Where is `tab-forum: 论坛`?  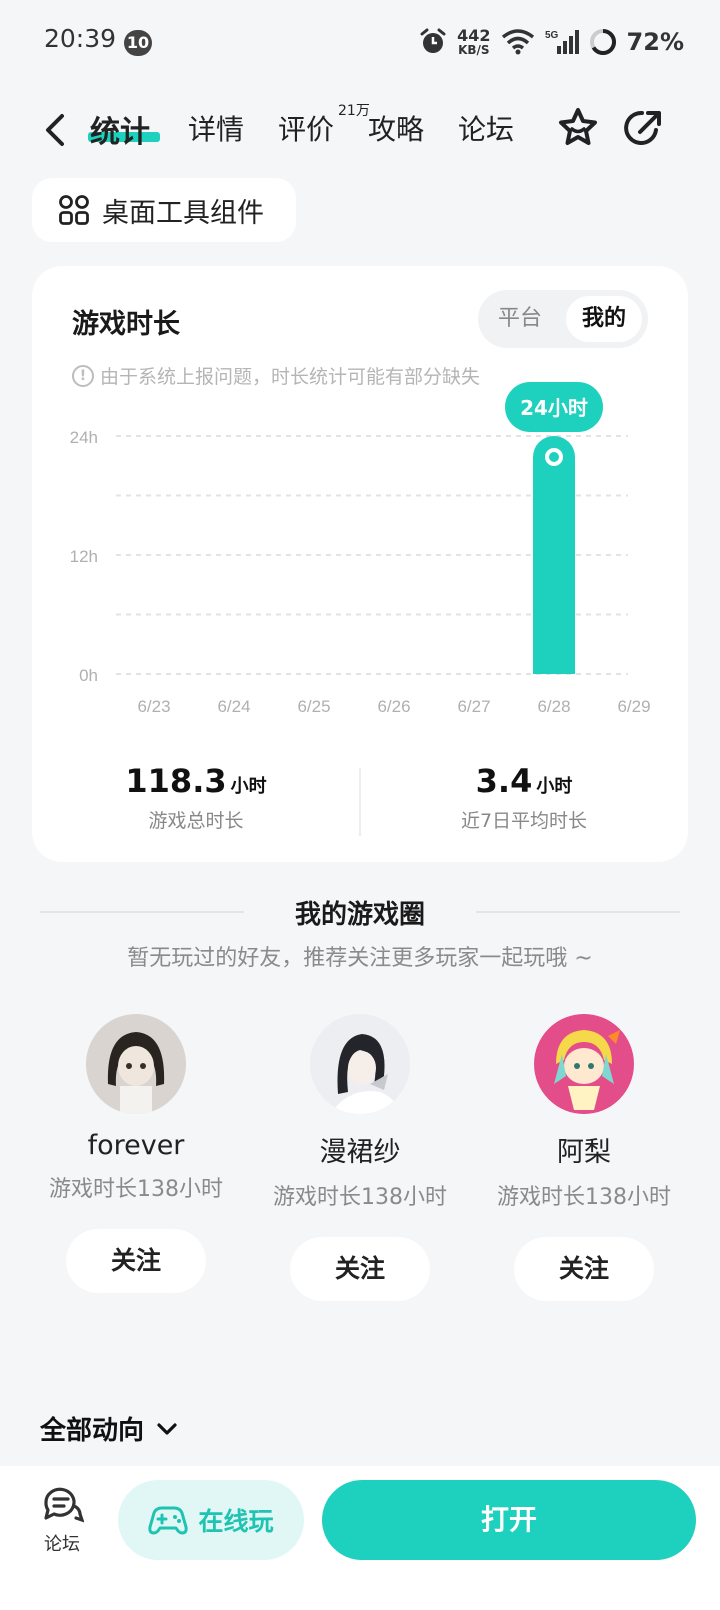
tab-forum: 论坛 is located at coordinates (486, 128).